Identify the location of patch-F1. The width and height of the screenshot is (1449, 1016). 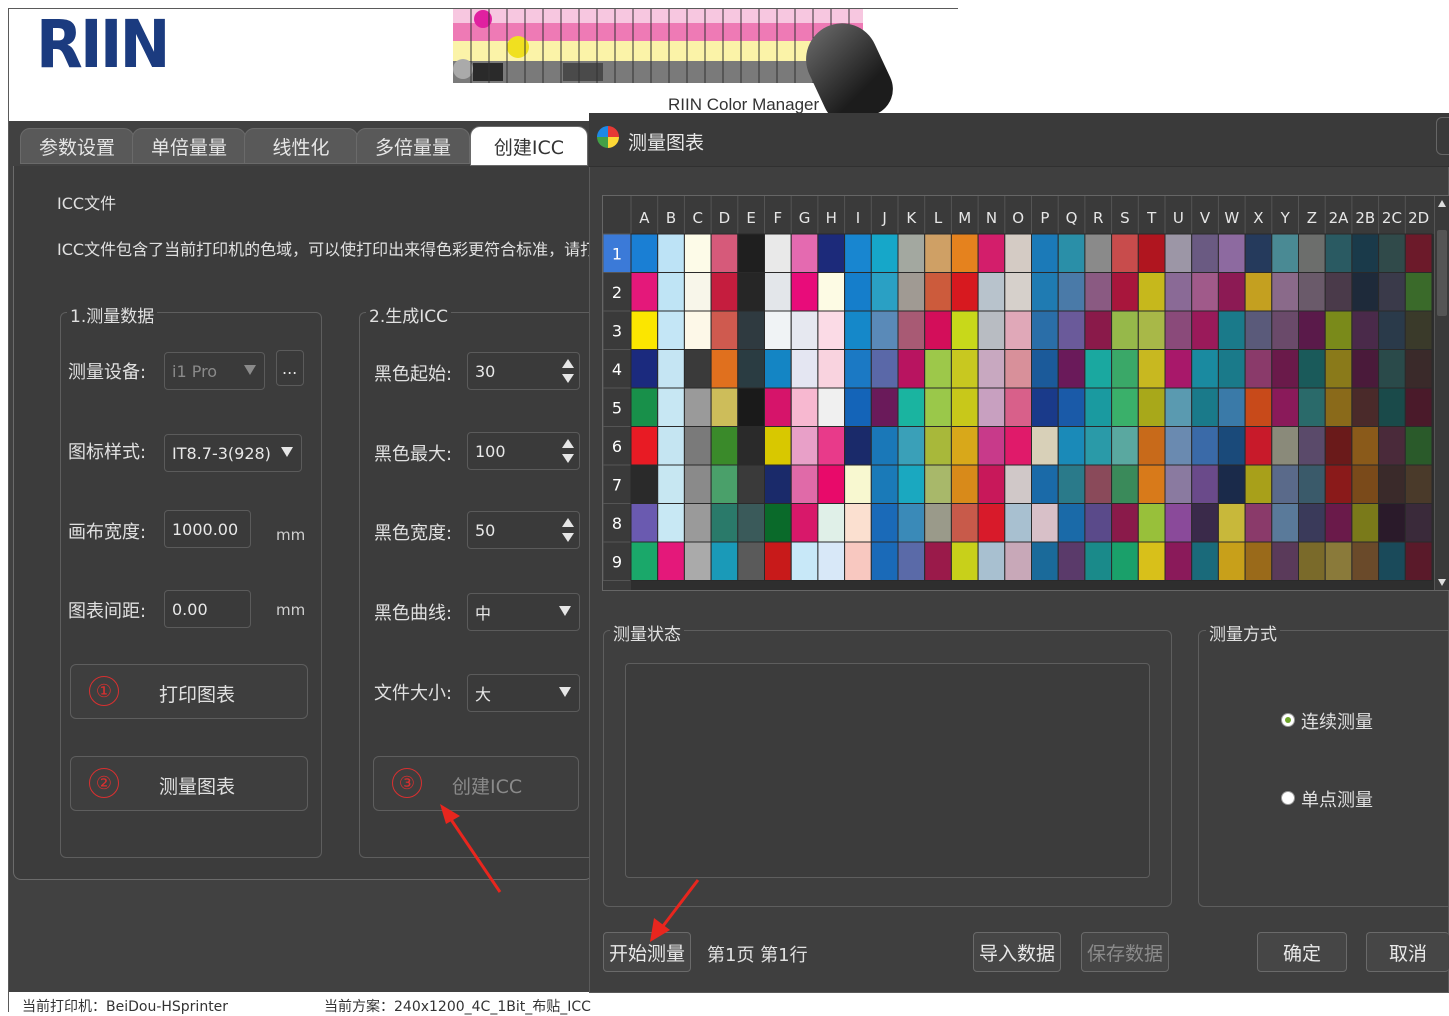
(778, 253).